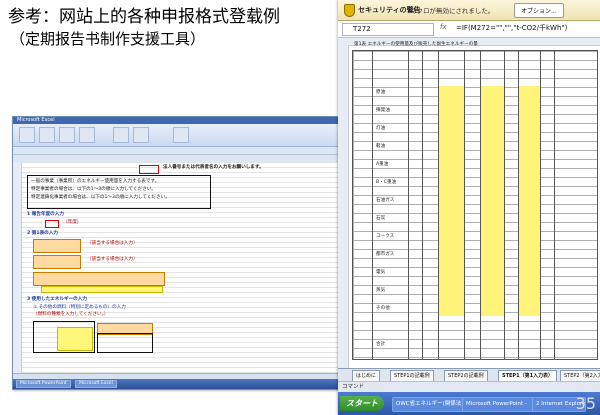  I want to click on section-1: 1 報告年度の入力, so click(45, 214).